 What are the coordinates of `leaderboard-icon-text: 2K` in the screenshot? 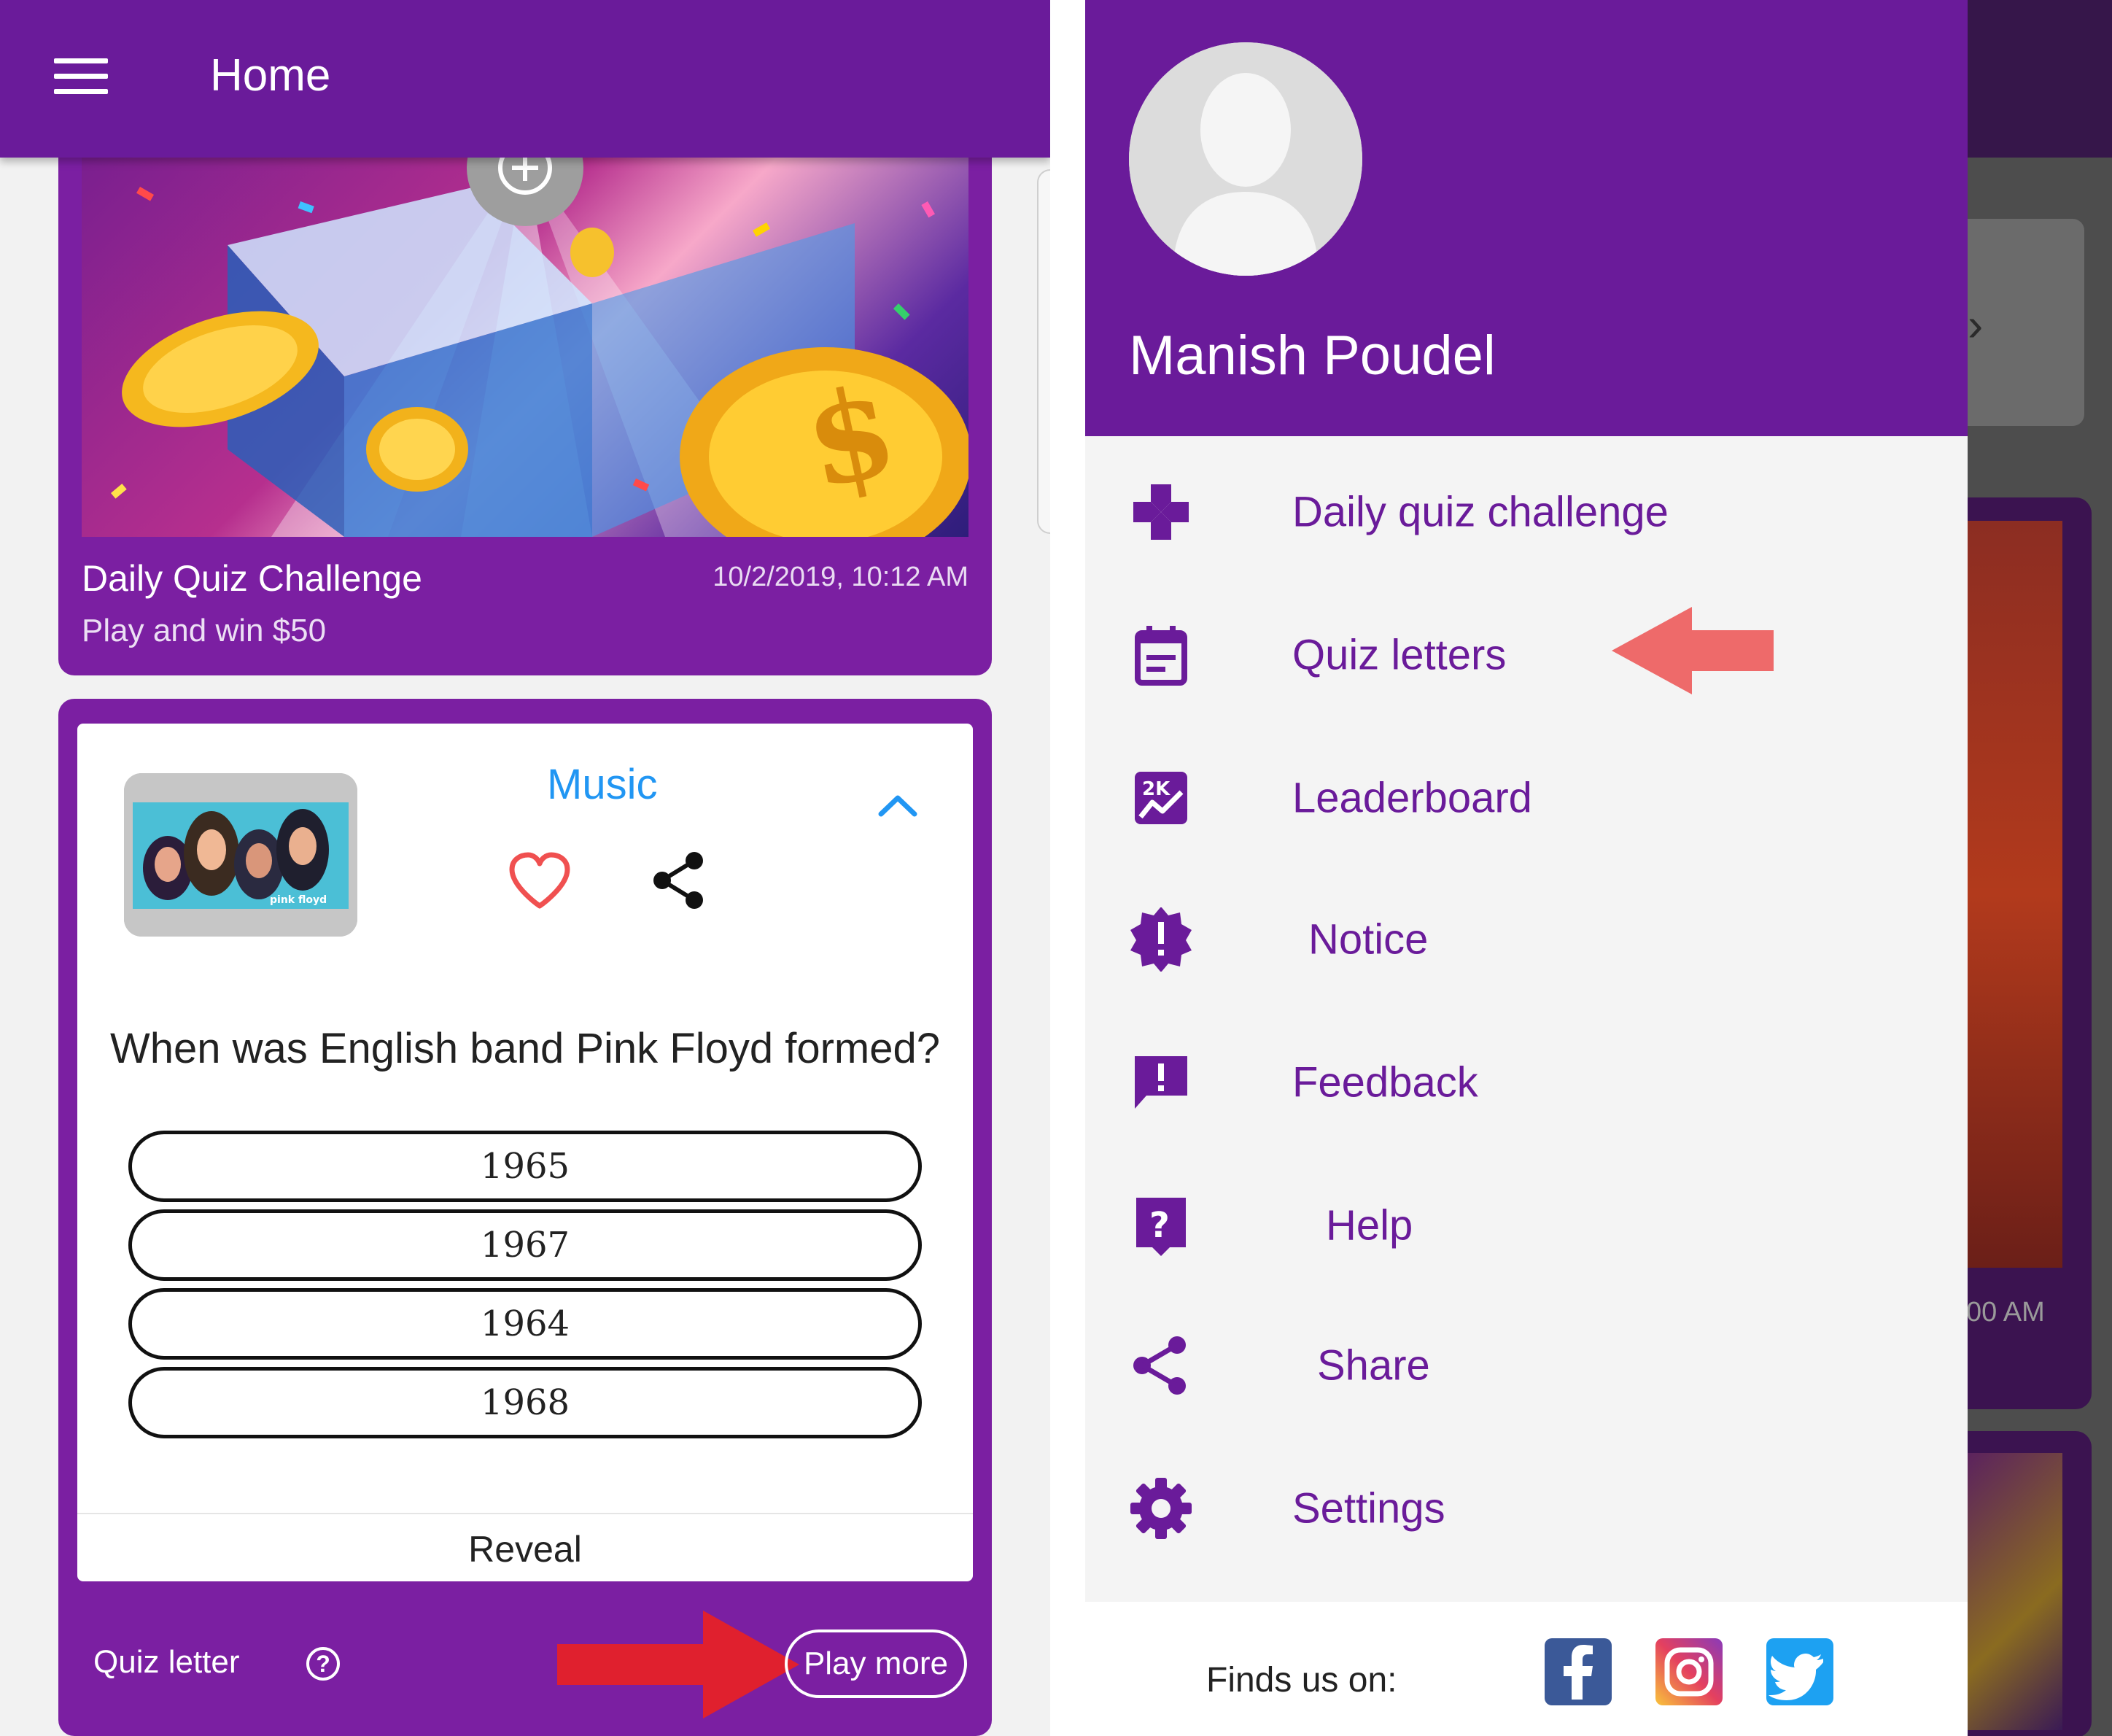 It's located at (1156, 789).